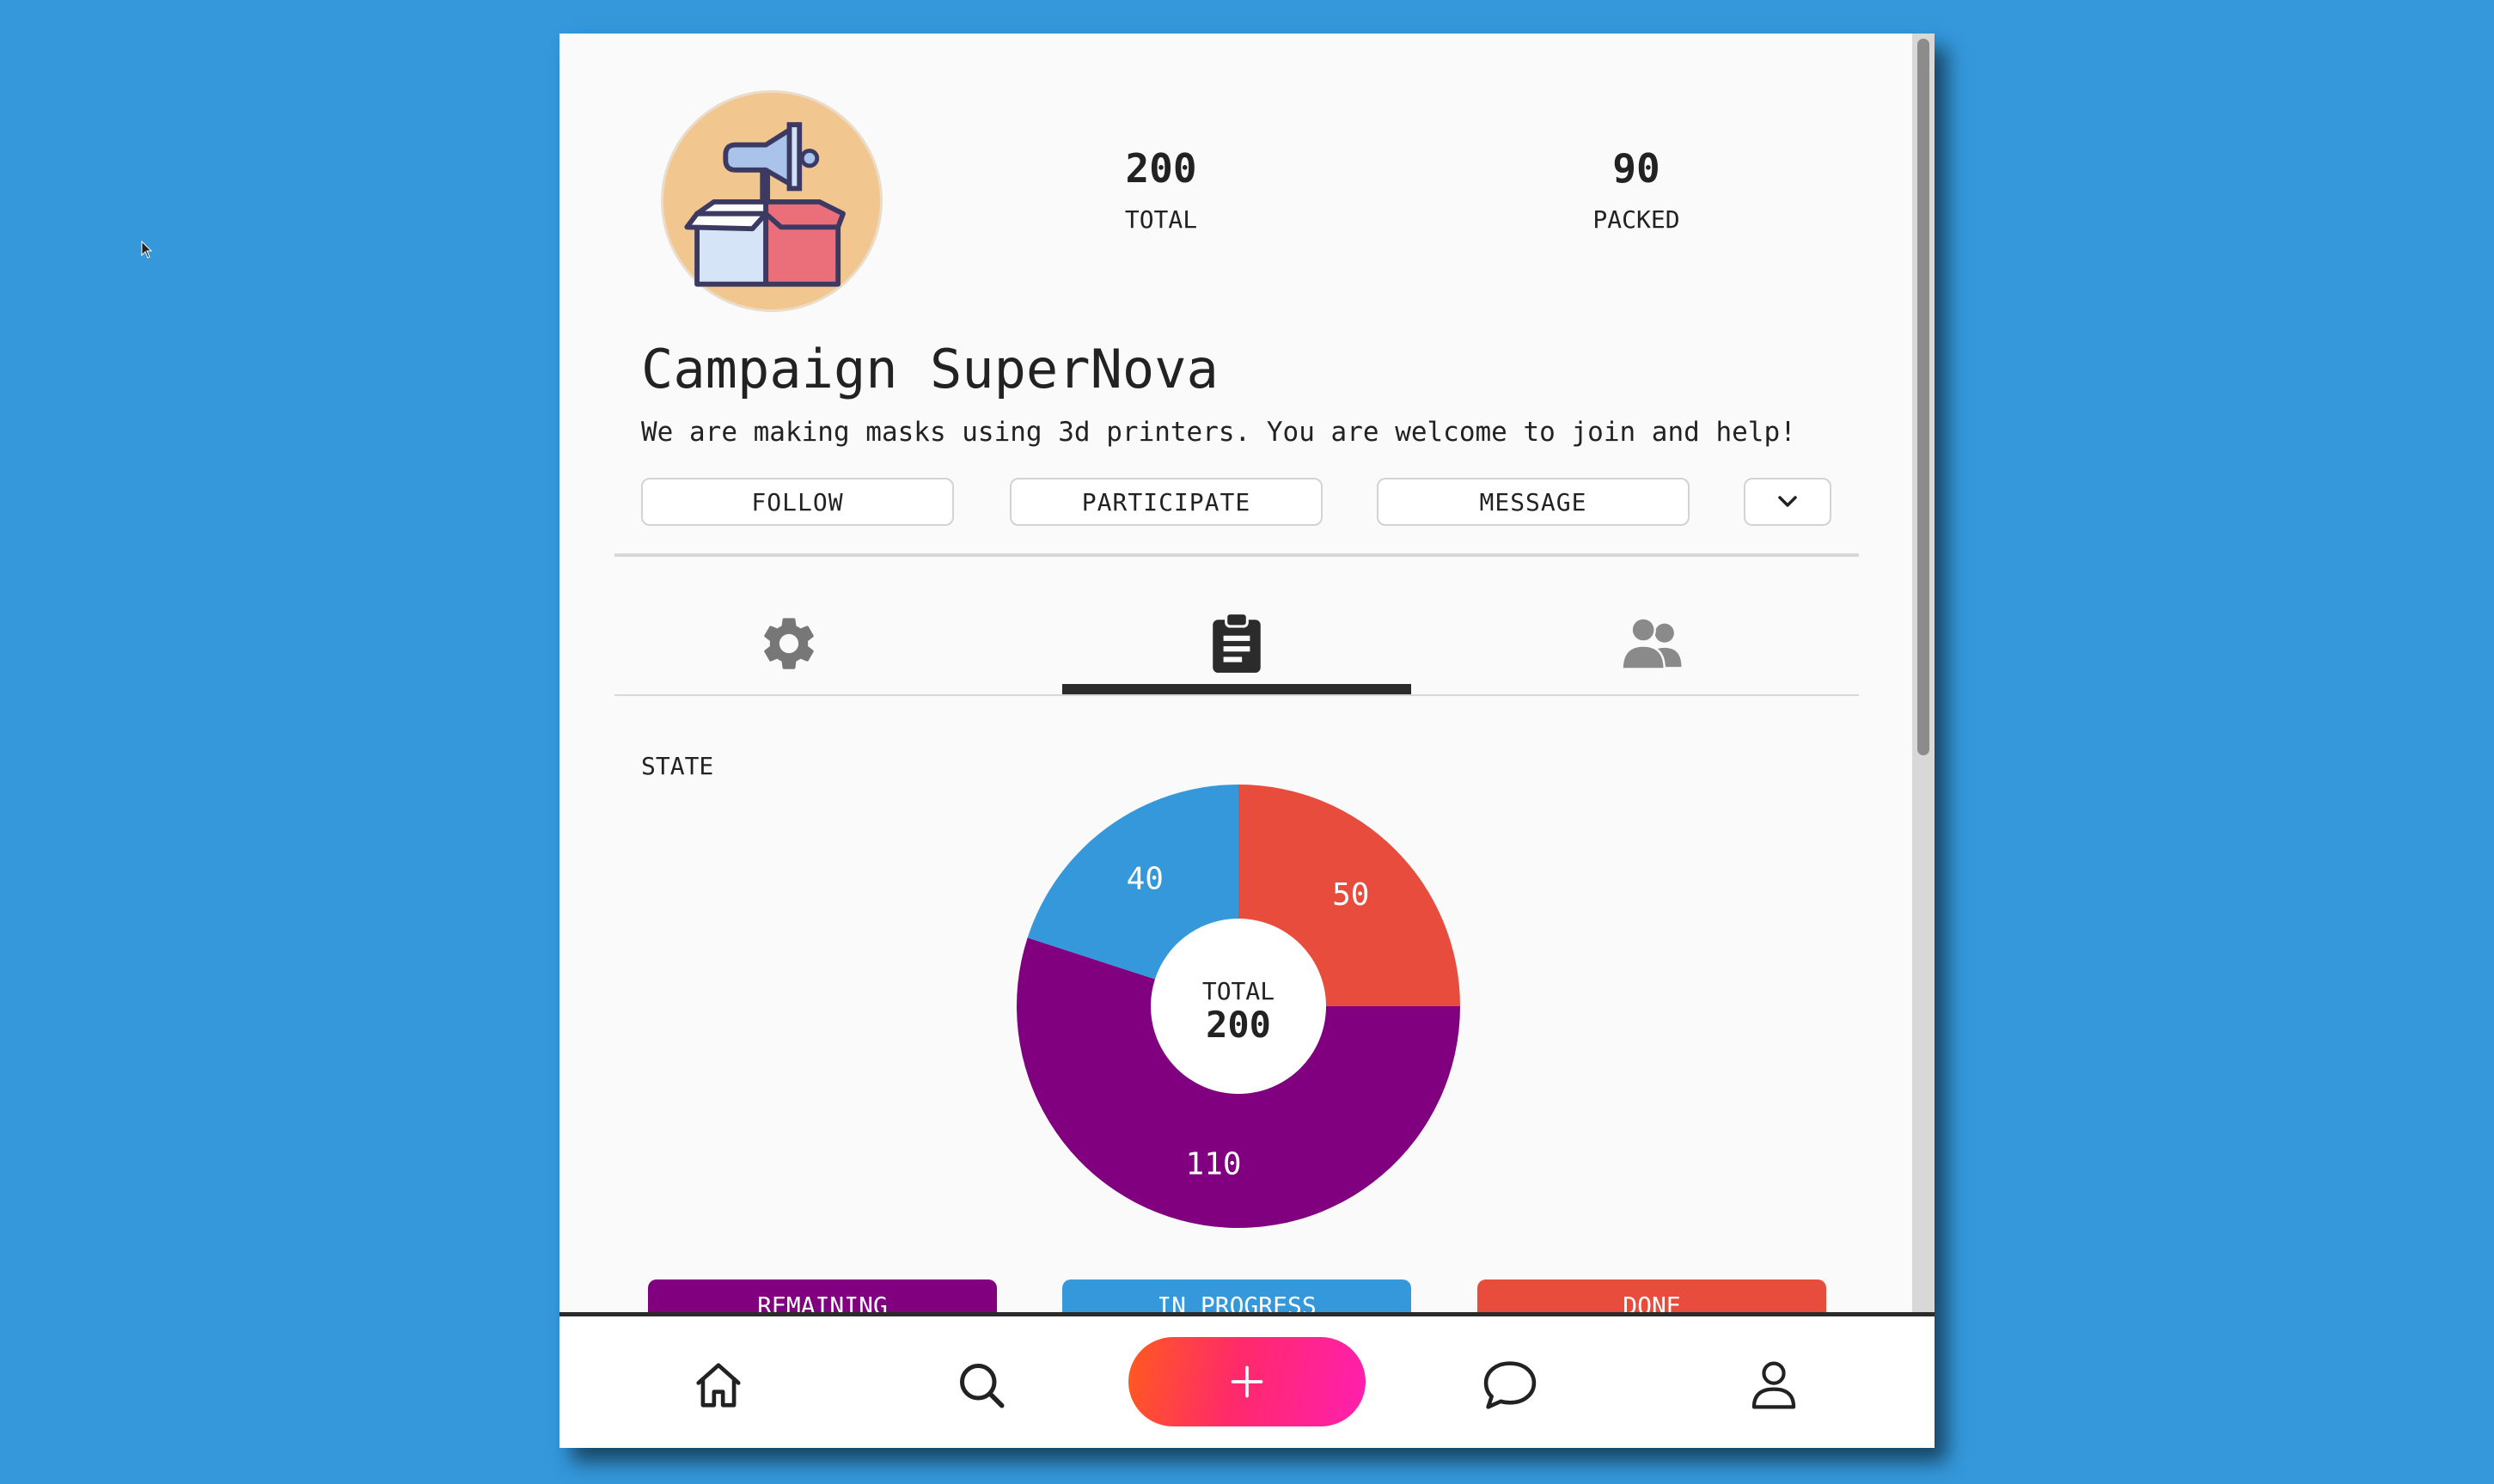 Image resolution: width=2494 pixels, height=1484 pixels. What do you see at coordinates (930, 369) in the screenshot?
I see `campaign-title: Campaign SuperNova` at bounding box center [930, 369].